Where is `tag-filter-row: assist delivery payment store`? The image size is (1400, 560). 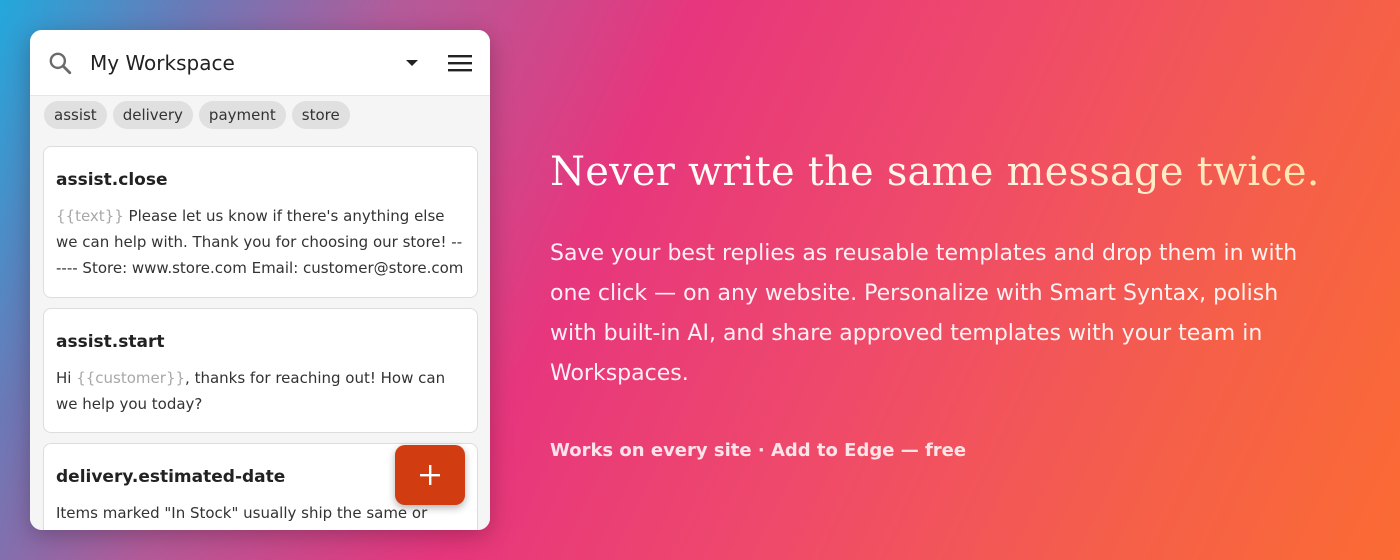
tag-filter-row: assist delivery payment store is located at coordinates (260, 115).